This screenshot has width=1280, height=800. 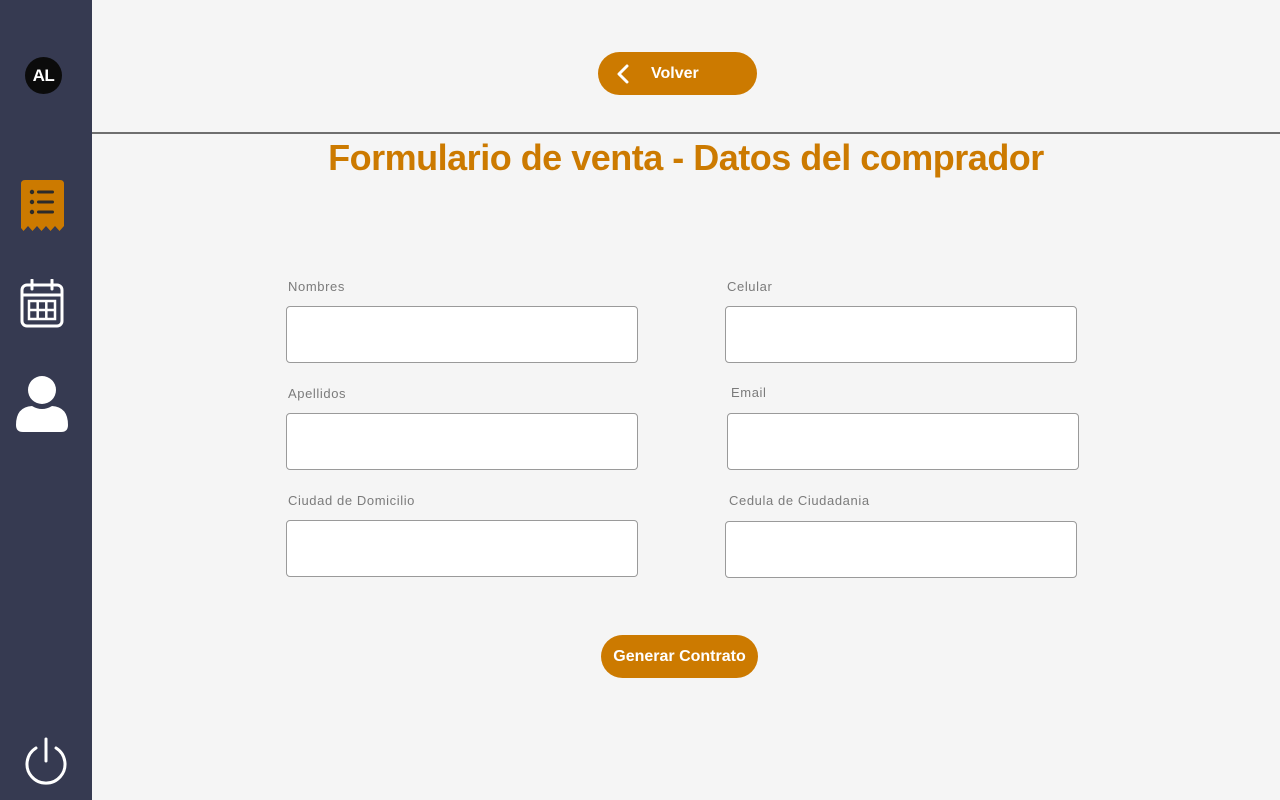 I want to click on user-icon, so click(x=42, y=404).